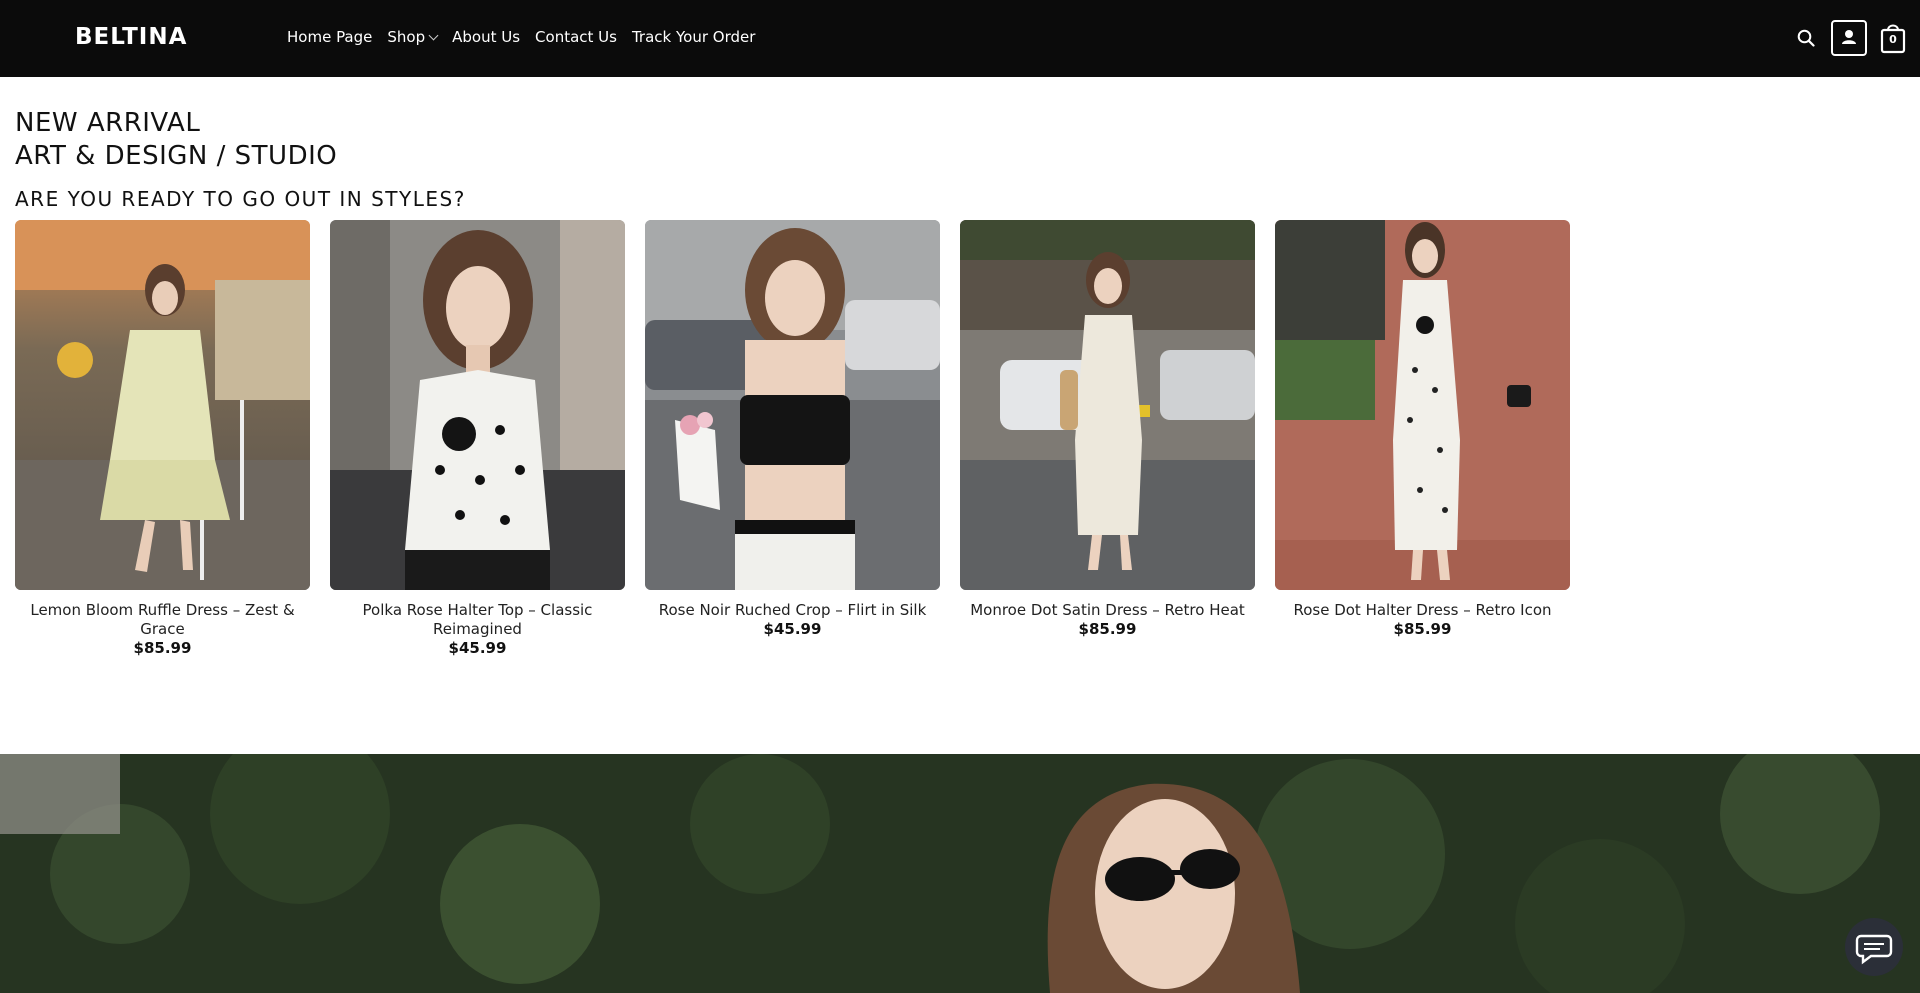 This screenshot has height=993, width=1920. What do you see at coordinates (1422, 610) in the screenshot?
I see `product-name: Rose Dot Halter Dress – Retro Icon` at bounding box center [1422, 610].